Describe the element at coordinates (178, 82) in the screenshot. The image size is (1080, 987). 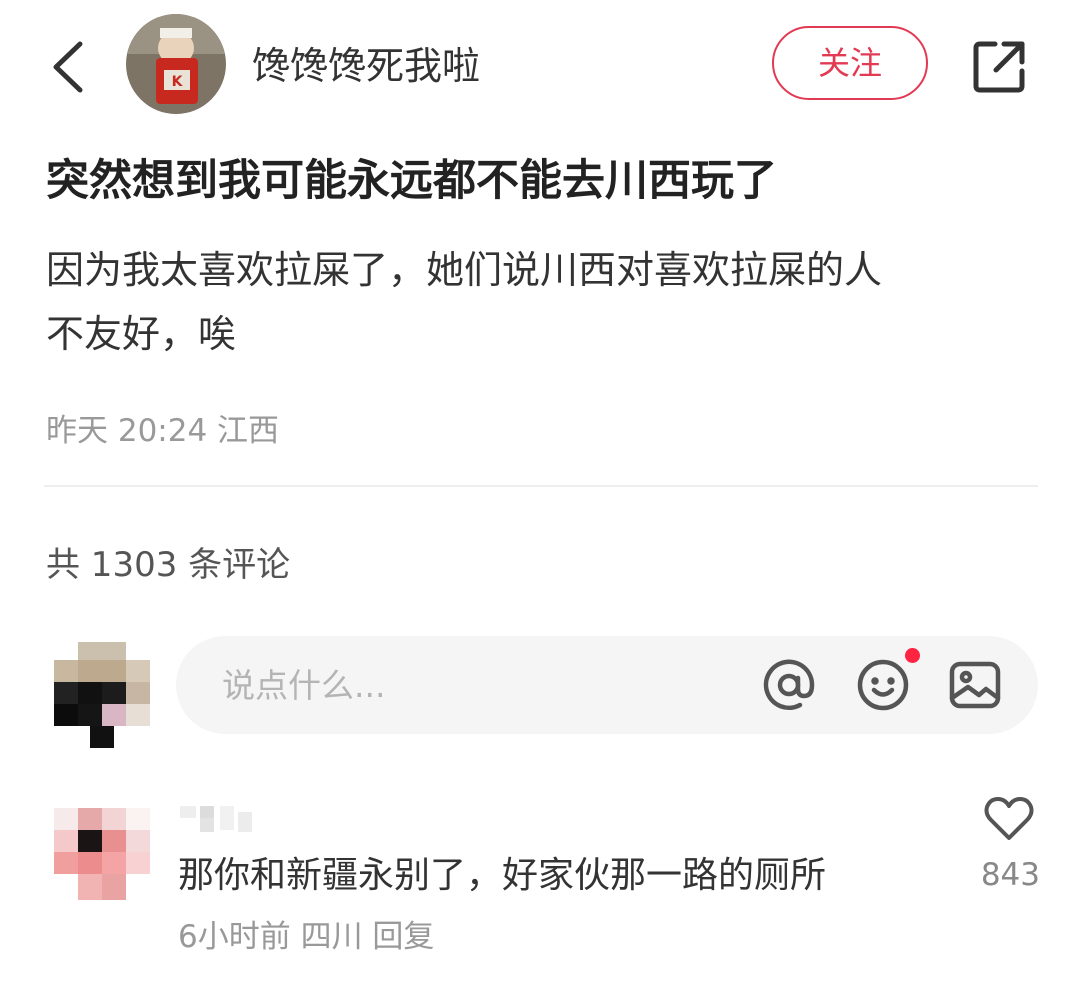
I see `svg-text: K` at that location.